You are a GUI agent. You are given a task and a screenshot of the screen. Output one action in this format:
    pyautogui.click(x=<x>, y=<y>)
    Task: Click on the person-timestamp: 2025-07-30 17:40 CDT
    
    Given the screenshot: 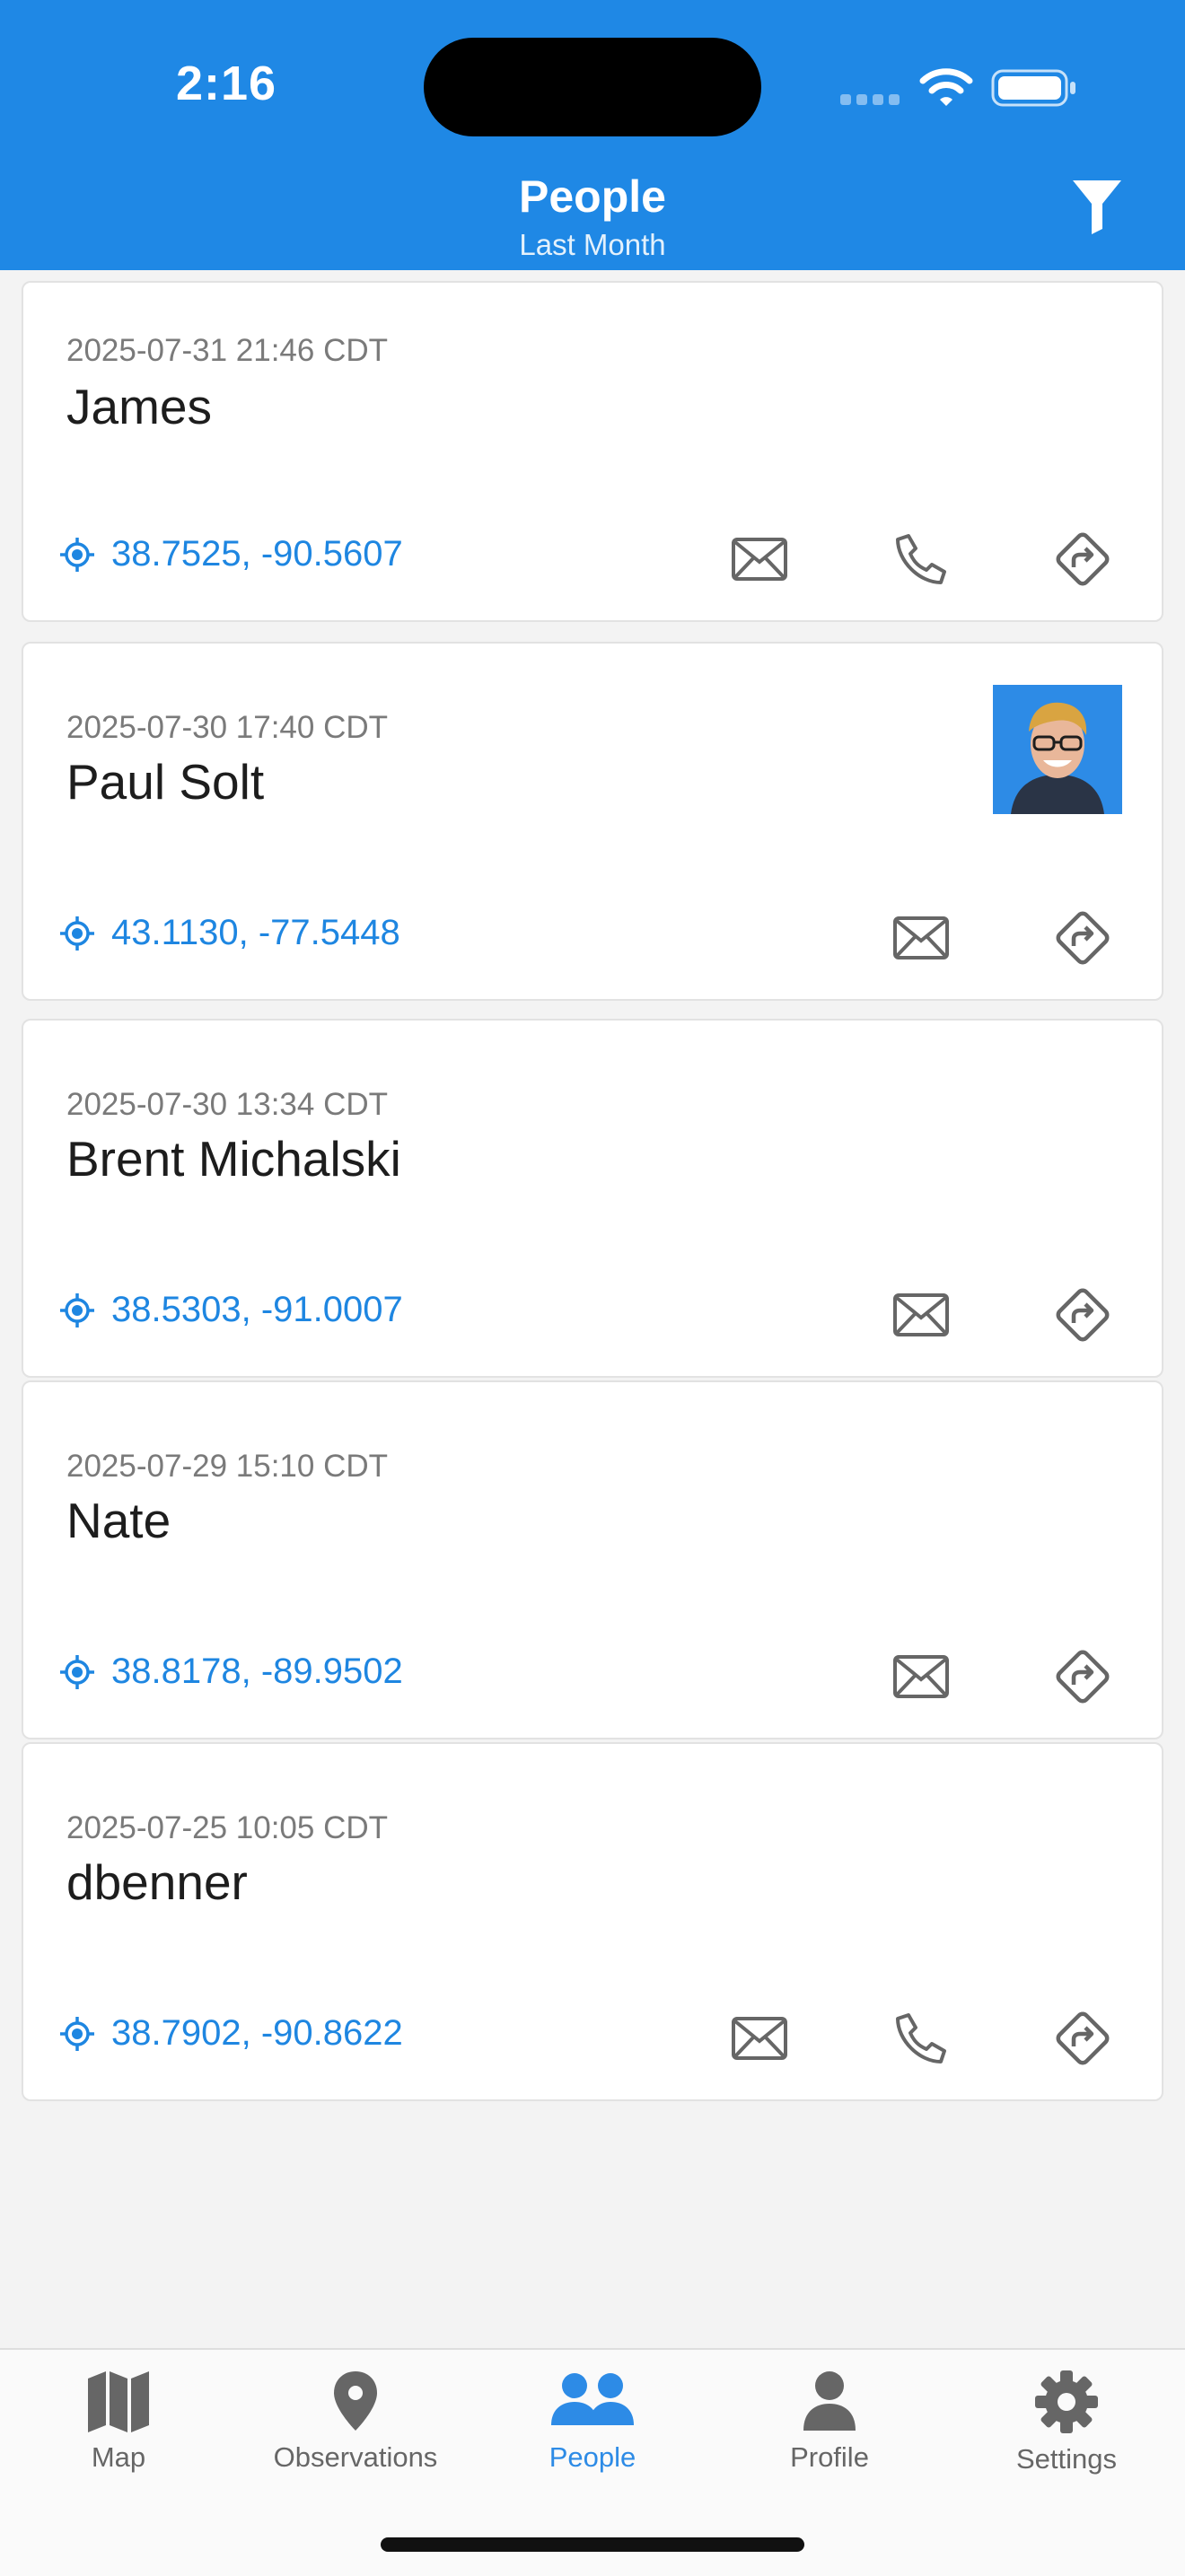 What is the action you would take?
    pyautogui.click(x=227, y=727)
    